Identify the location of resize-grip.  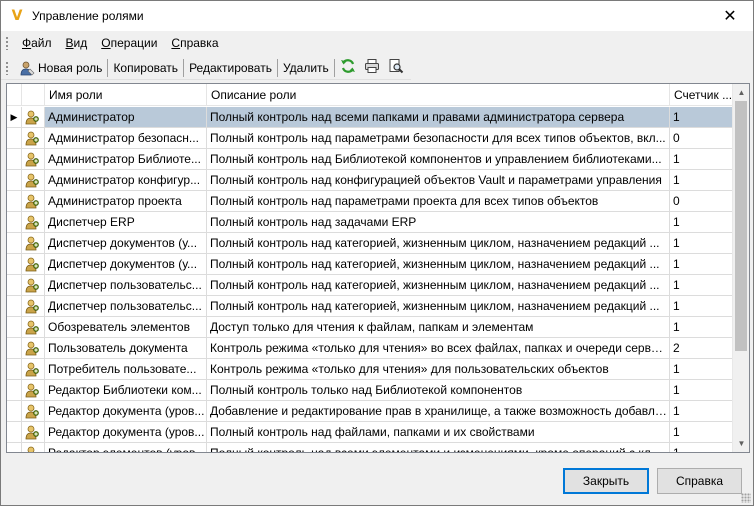
(746, 498).